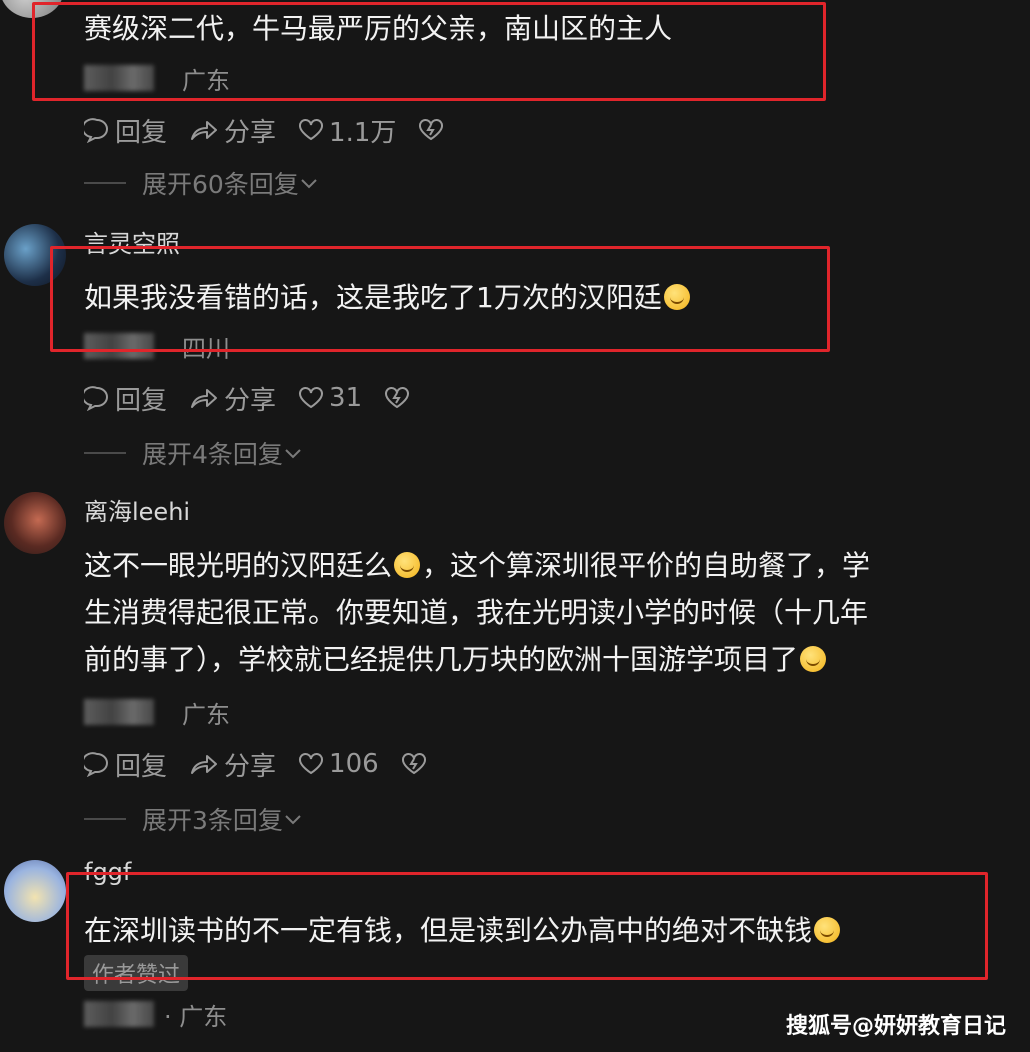  I want to click on username: 离海leehi, so click(137, 509).